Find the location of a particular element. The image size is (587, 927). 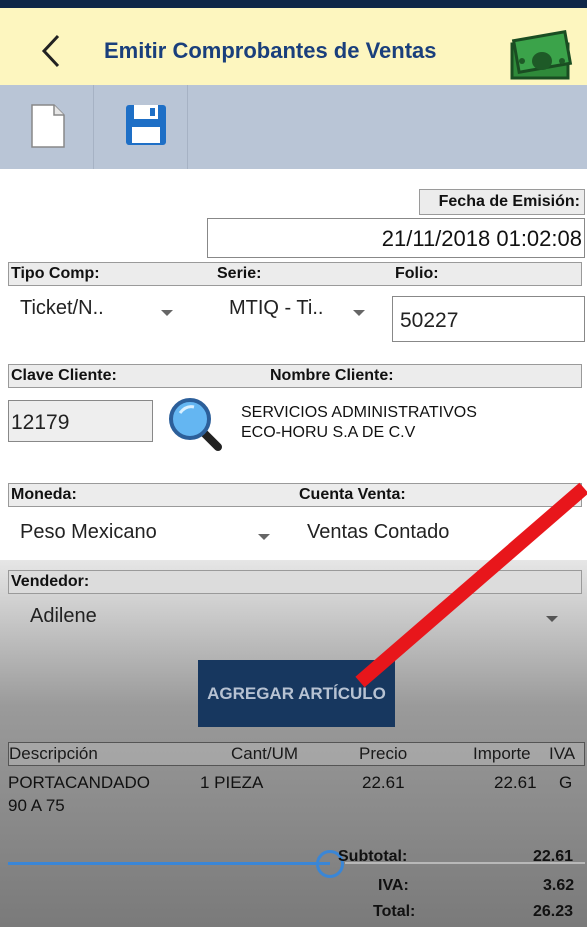

clave-cliente-label: Clave Cliente: is located at coordinates (64, 375).